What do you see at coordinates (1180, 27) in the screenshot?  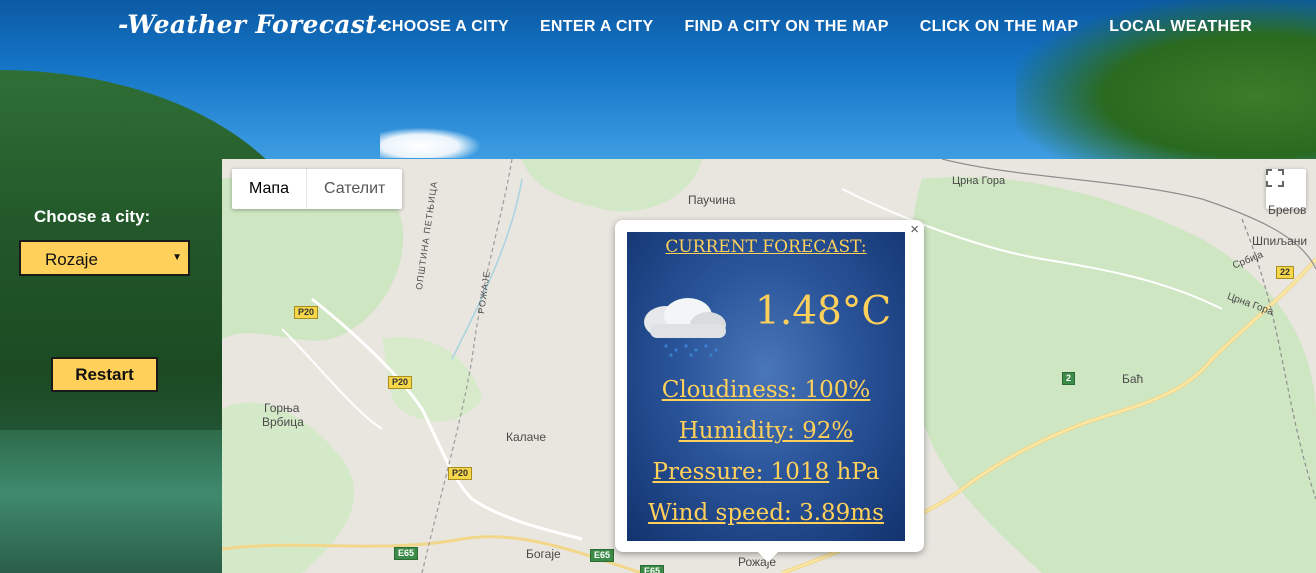 I see `nav-local-weather: LOCAL WEATHER` at bounding box center [1180, 27].